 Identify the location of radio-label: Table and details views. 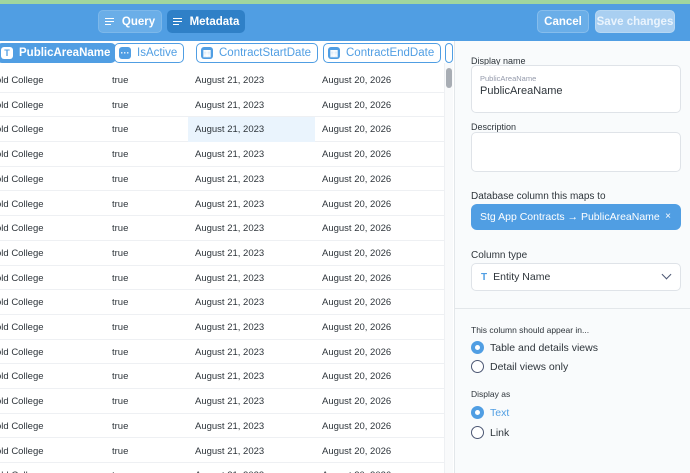
(544, 347).